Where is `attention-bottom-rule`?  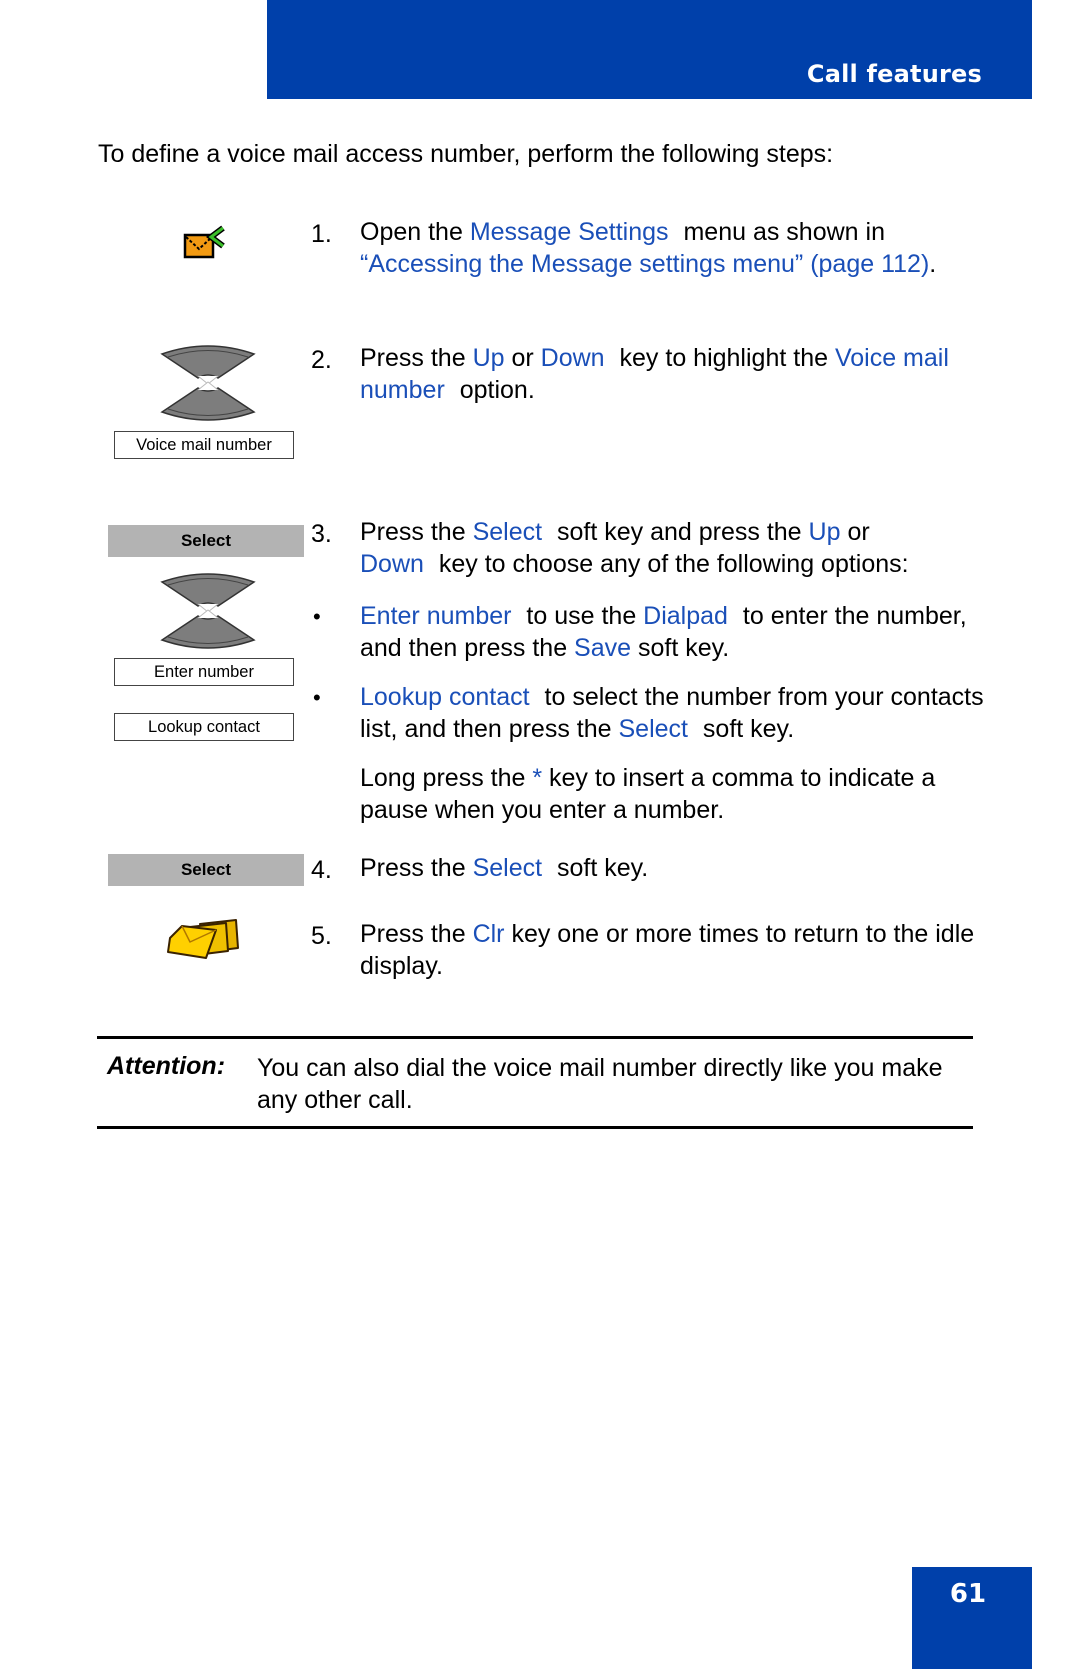 attention-bottom-rule is located at coordinates (535, 1127).